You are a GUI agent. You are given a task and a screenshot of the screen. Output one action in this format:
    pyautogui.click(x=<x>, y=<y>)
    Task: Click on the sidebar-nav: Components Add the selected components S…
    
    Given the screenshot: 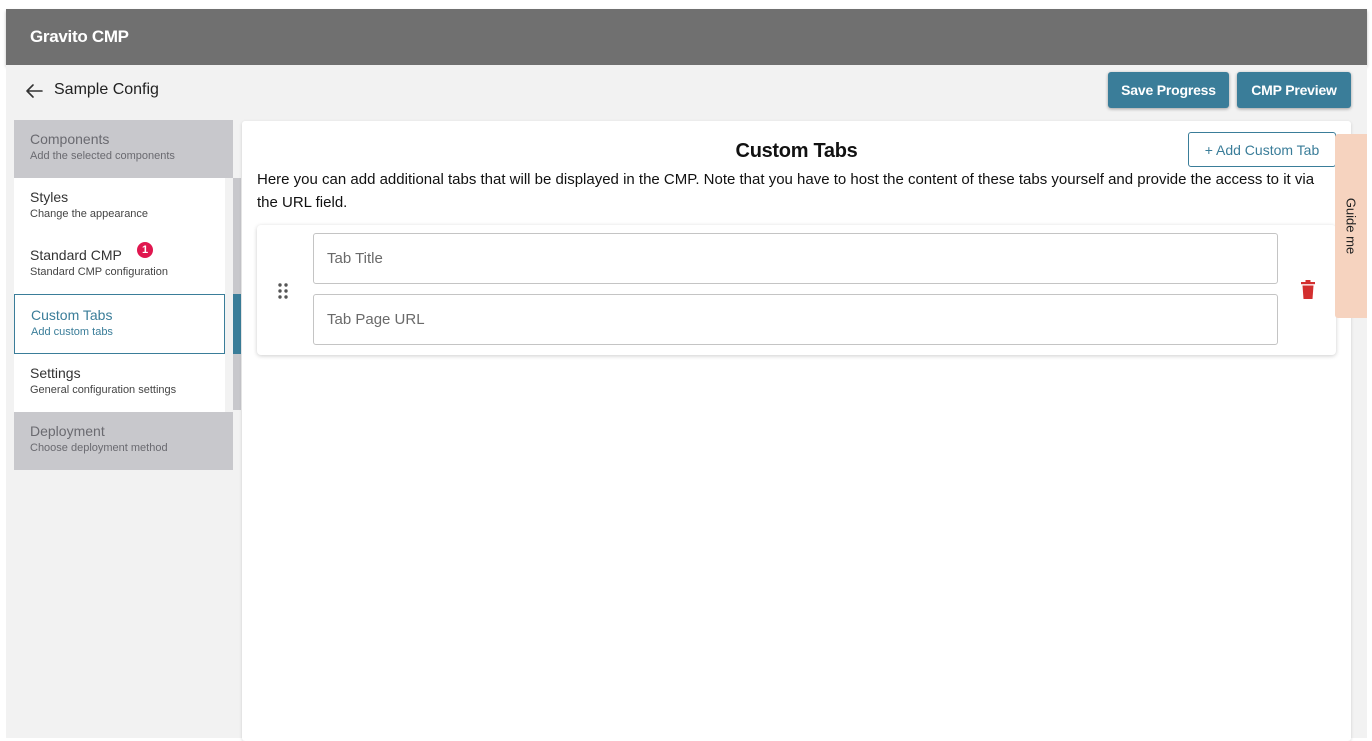 What is the action you would take?
    pyautogui.click(x=132, y=295)
    